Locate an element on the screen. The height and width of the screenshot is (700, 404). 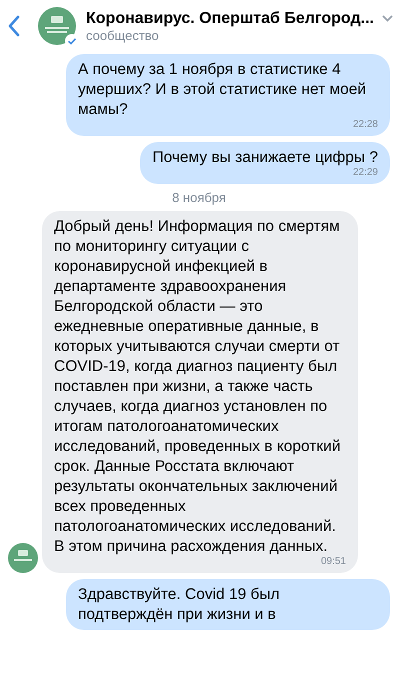
outgoing-message: А почему за 1 ноября в статистике 4 умерших? И в этой статистике нет моей мамы? 22:28 is located at coordinates (228, 95).